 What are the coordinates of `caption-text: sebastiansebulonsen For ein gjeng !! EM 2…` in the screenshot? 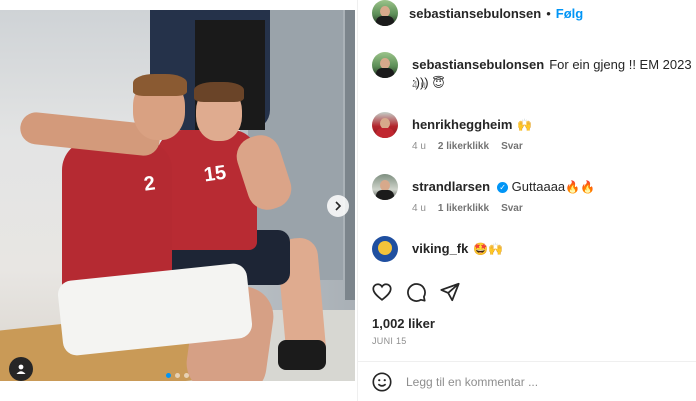 It's located at (554, 74).